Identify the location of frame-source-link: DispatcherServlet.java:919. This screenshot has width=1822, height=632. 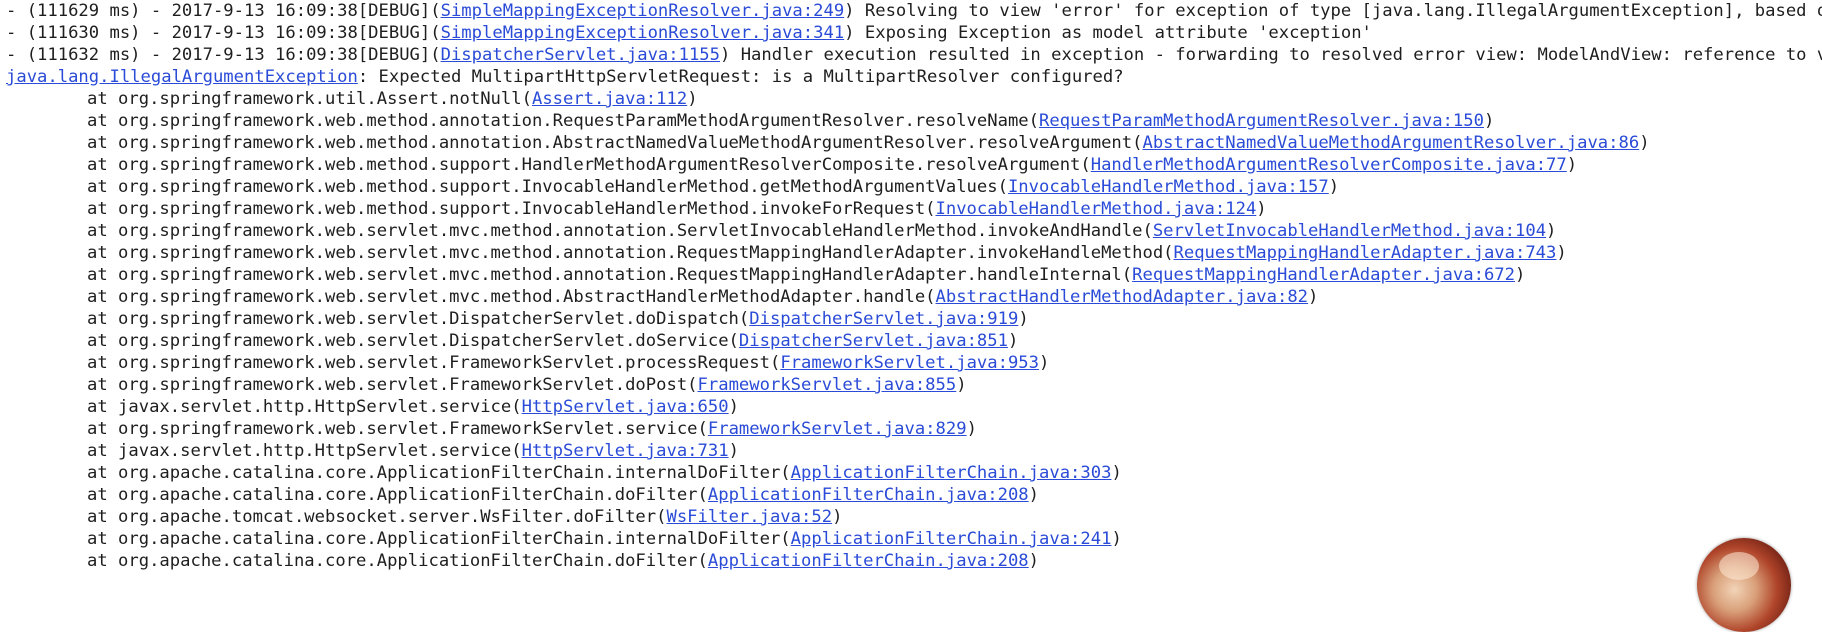
(883, 319).